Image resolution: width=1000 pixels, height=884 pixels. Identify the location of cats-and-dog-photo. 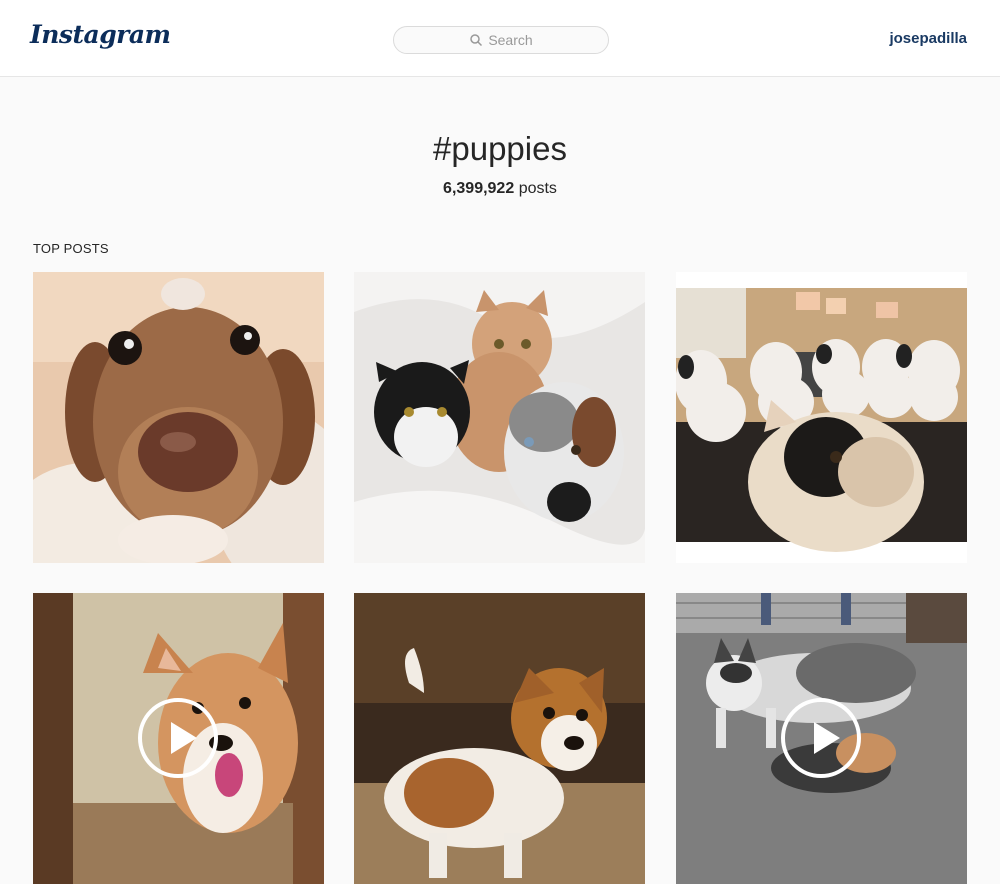
(499, 417).